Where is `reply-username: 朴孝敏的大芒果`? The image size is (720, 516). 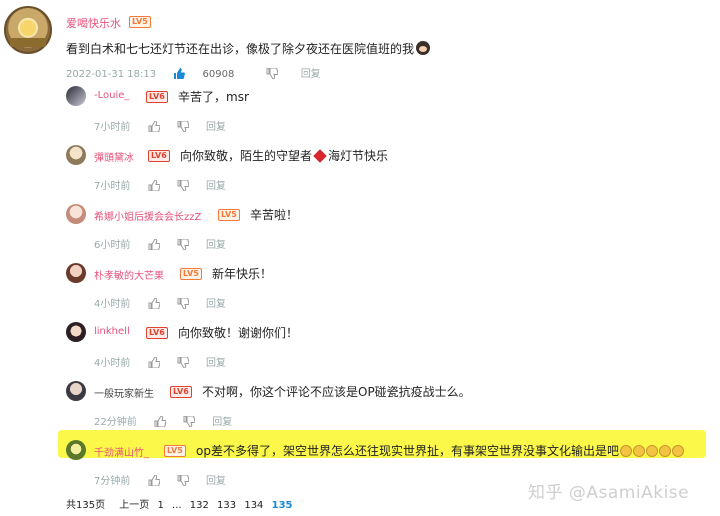
reply-username: 朴孝敏的大芒果 is located at coordinates (129, 274).